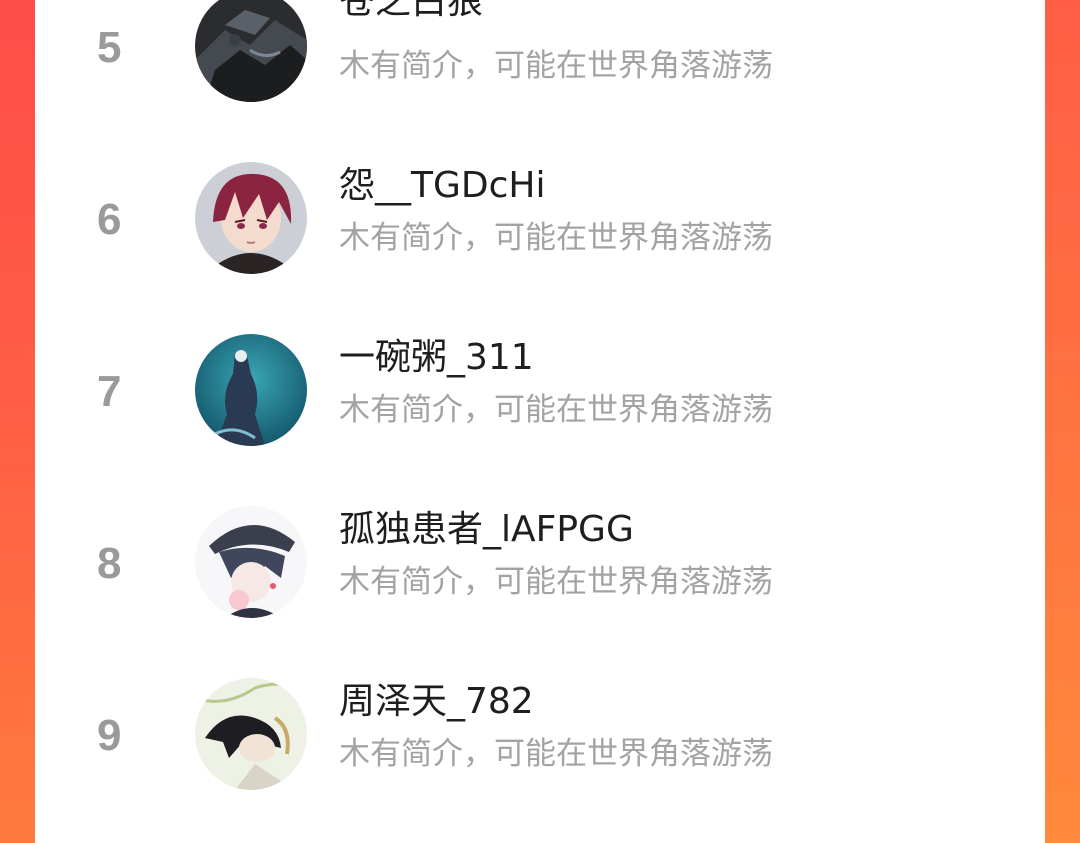 This screenshot has height=843, width=1080. What do you see at coordinates (109, 219) in the screenshot?
I see `rank-number: 6` at bounding box center [109, 219].